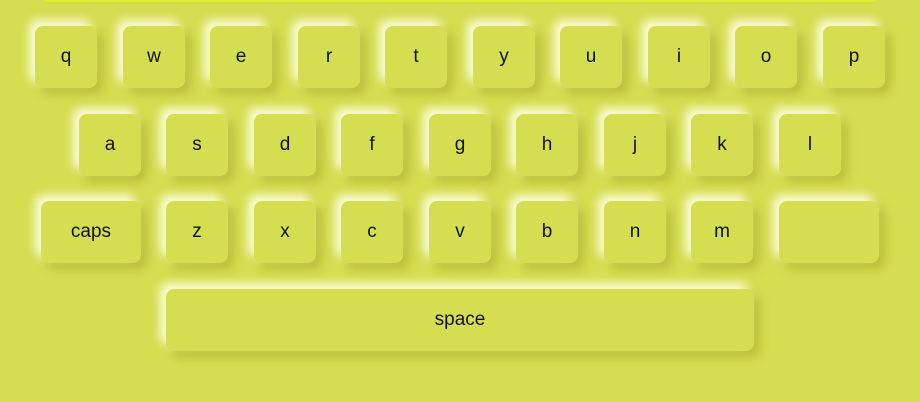 The width and height of the screenshot is (920, 402). What do you see at coordinates (110, 145) in the screenshot?
I see `key-a: a` at bounding box center [110, 145].